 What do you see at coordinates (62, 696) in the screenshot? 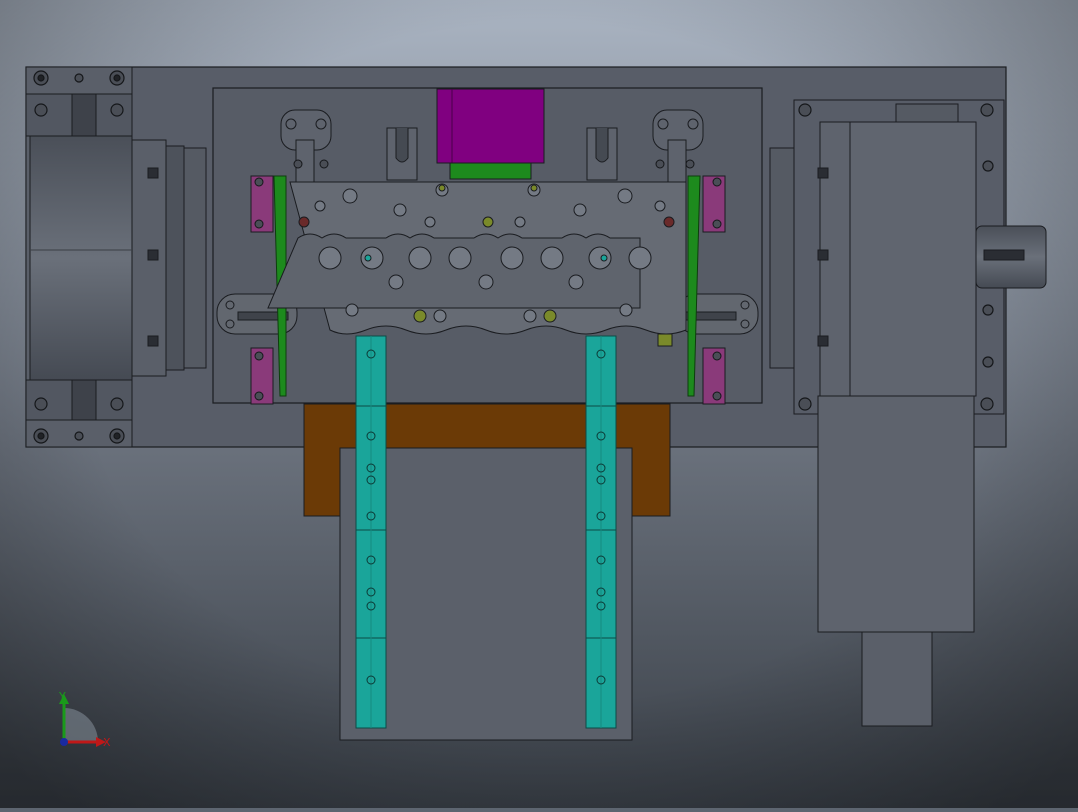
I see `triad-y-label: Y` at bounding box center [62, 696].